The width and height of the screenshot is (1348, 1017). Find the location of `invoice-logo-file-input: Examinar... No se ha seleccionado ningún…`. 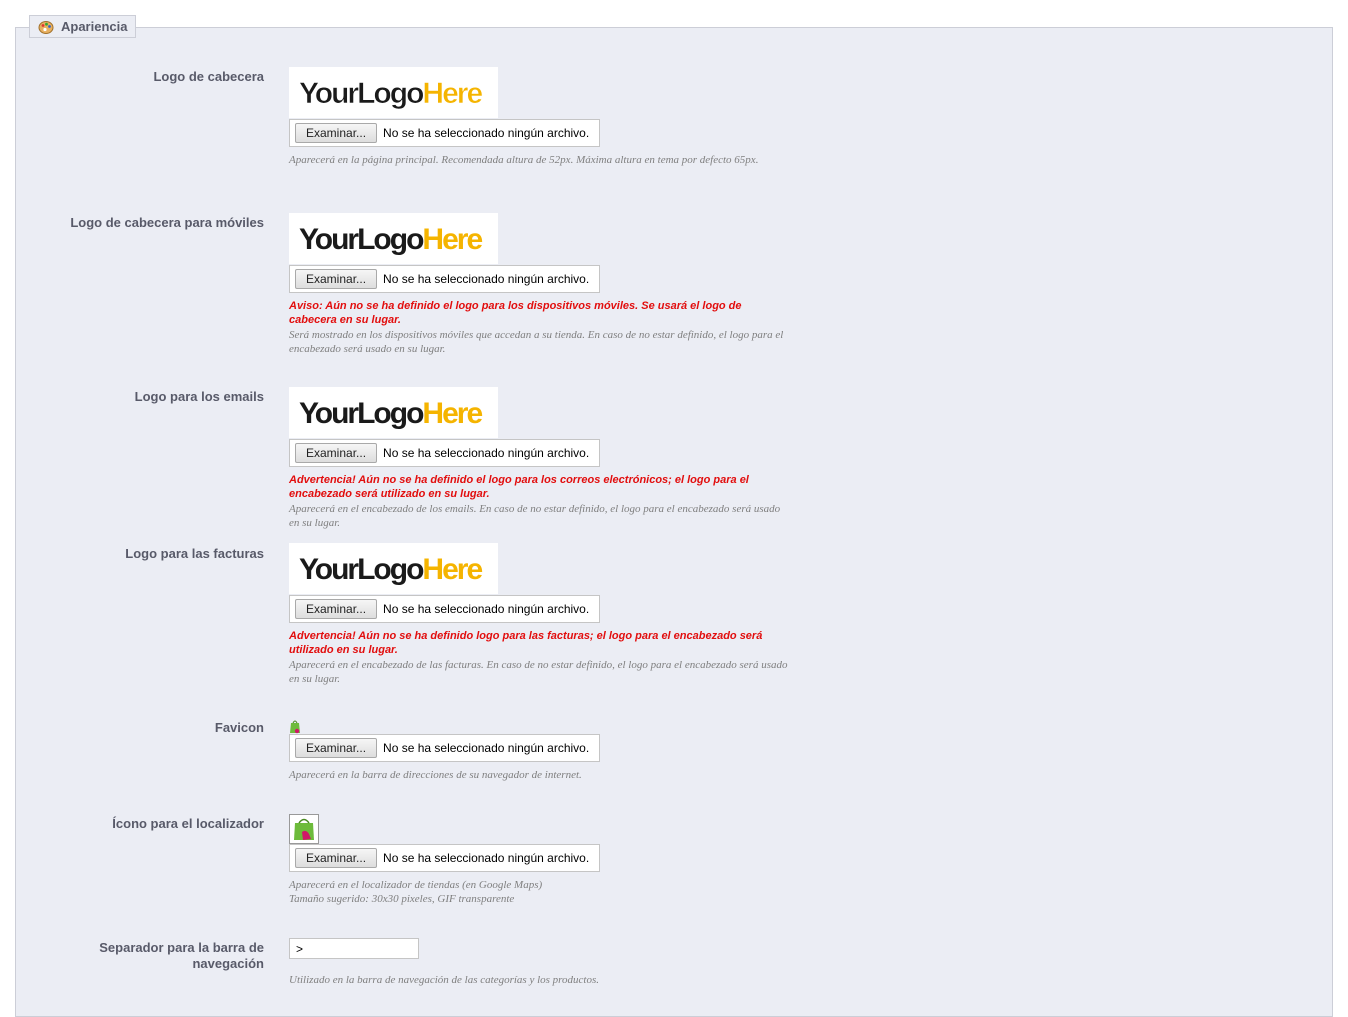

invoice-logo-file-input: Examinar... No se ha seleccionado ningún… is located at coordinates (444, 609).